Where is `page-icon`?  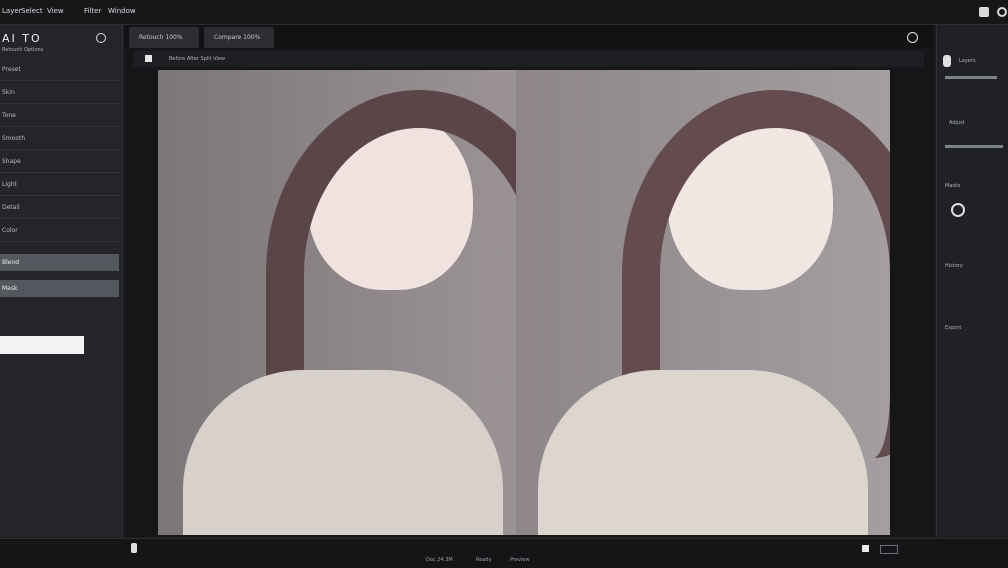 page-icon is located at coordinates (134, 548).